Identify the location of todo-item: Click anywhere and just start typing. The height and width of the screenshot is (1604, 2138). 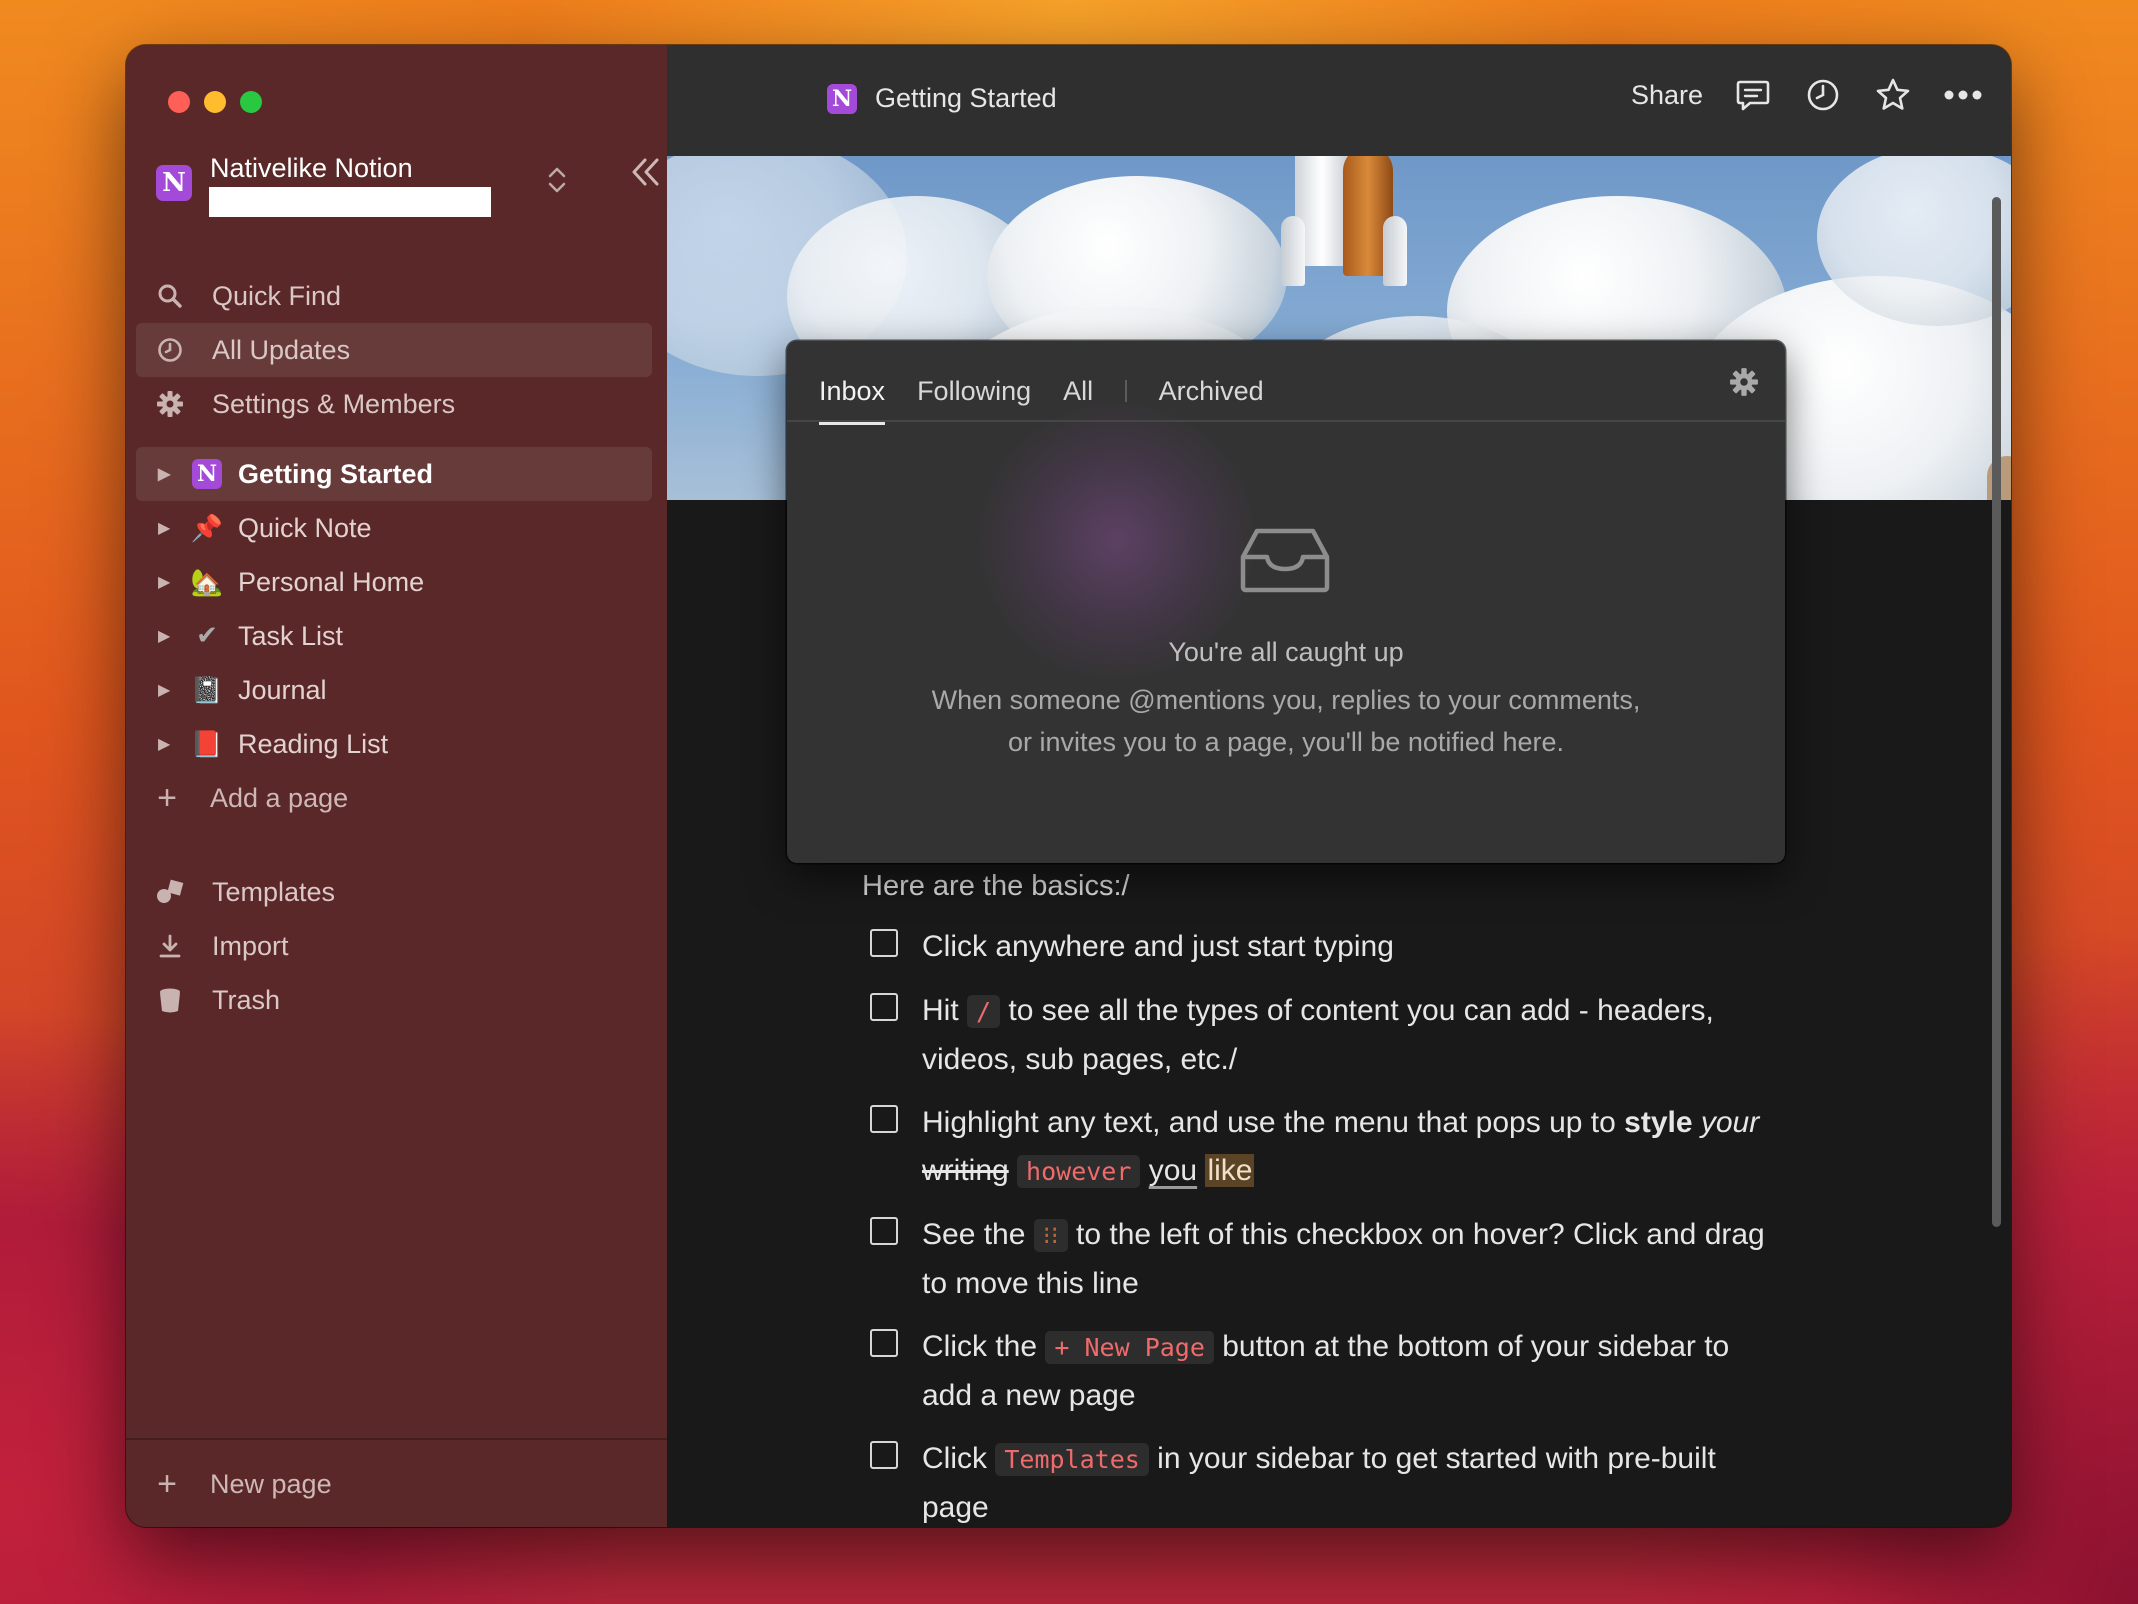
(1326, 947).